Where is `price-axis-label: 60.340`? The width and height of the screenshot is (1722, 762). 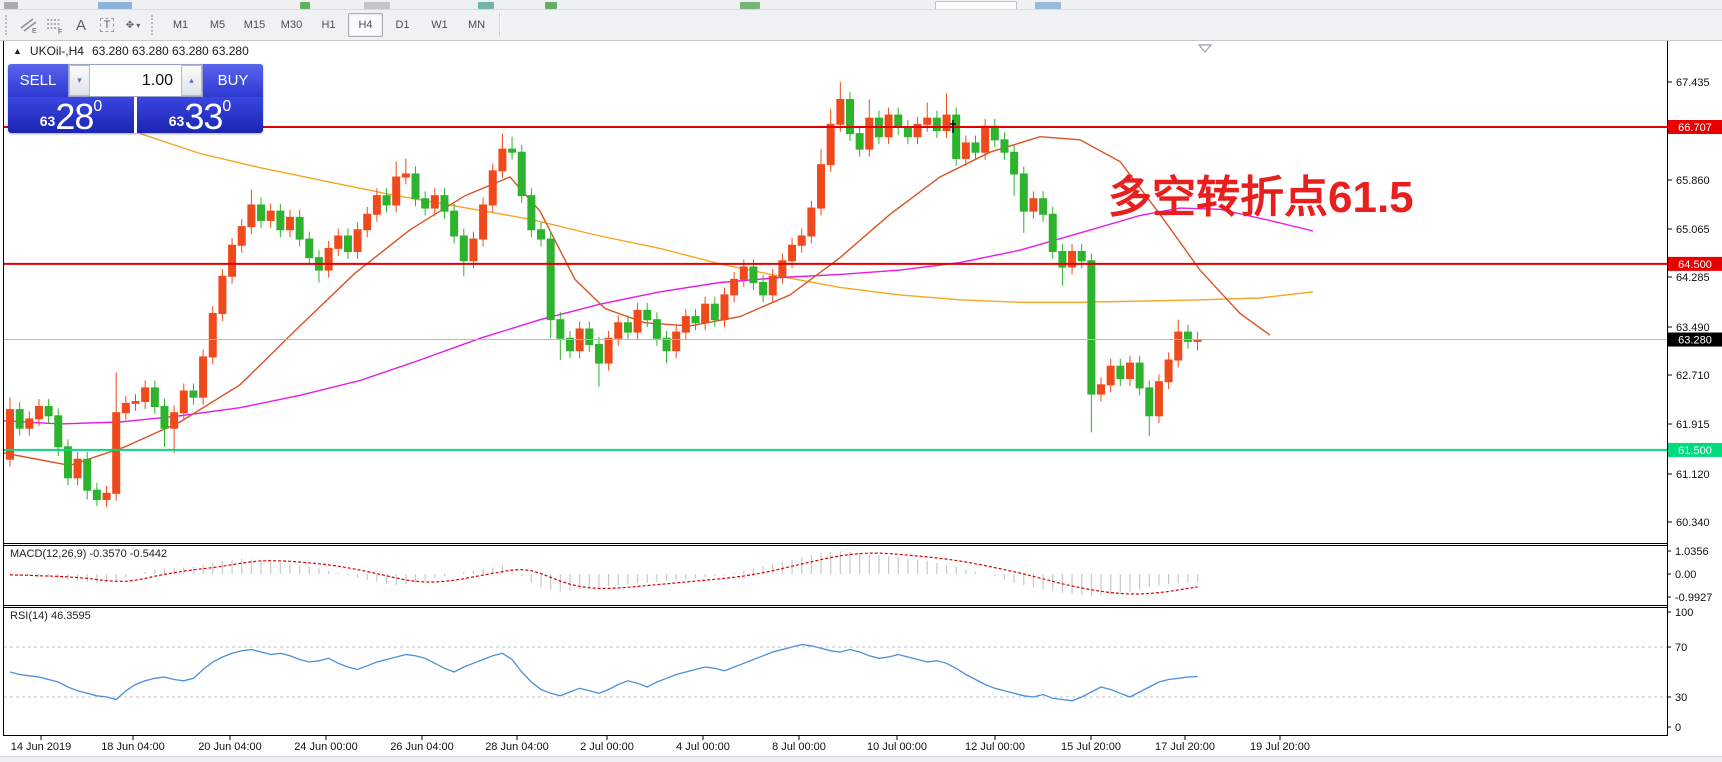 price-axis-label: 60.340 is located at coordinates (1693, 523).